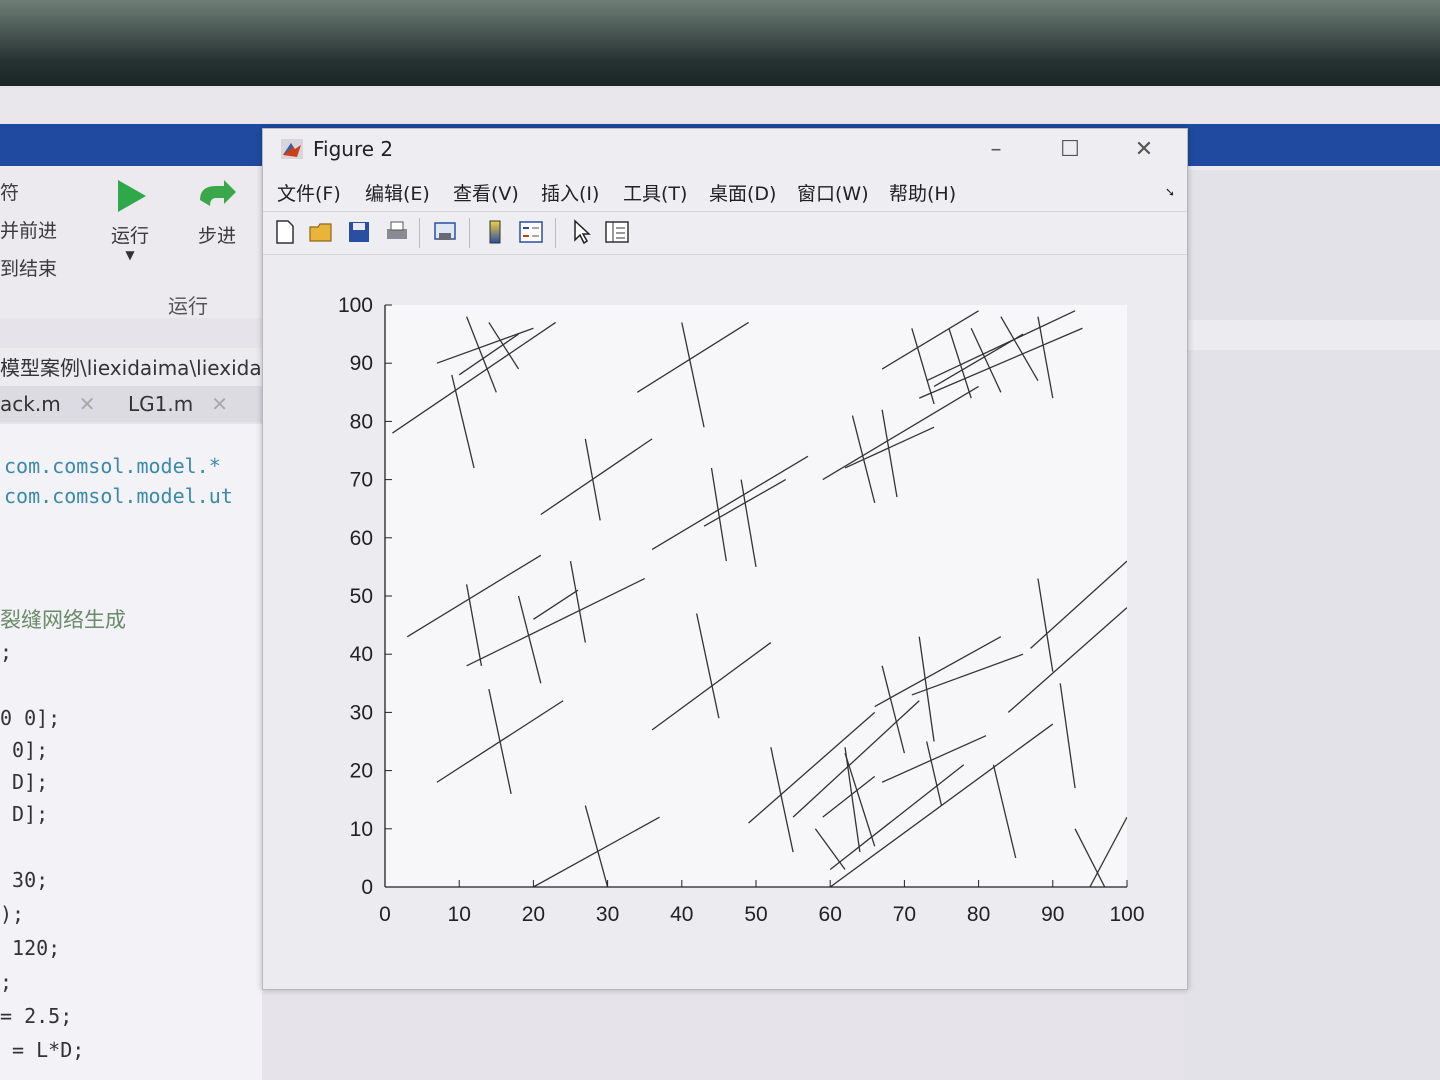  What do you see at coordinates (218, 193) in the screenshot?
I see `step-icon` at bounding box center [218, 193].